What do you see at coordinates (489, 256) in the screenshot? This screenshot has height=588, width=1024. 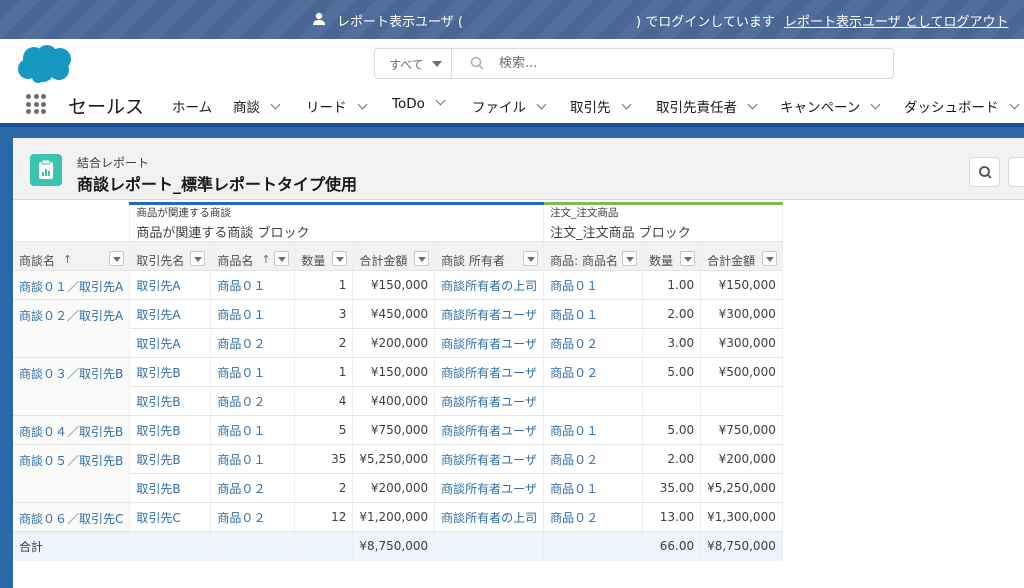 I see `col-opportunity-owner-header: 商談 所有者` at bounding box center [489, 256].